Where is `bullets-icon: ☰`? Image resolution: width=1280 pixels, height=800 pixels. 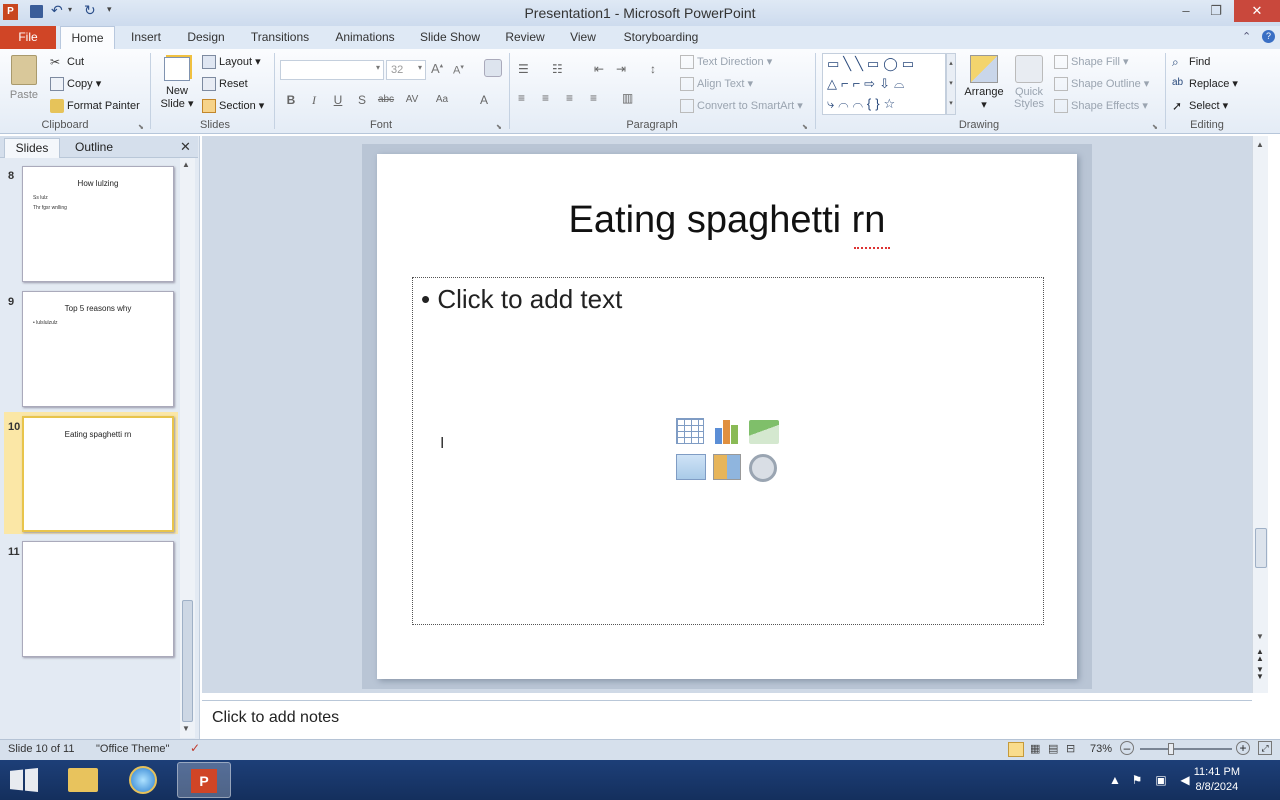 bullets-icon: ☰ is located at coordinates (523, 69).